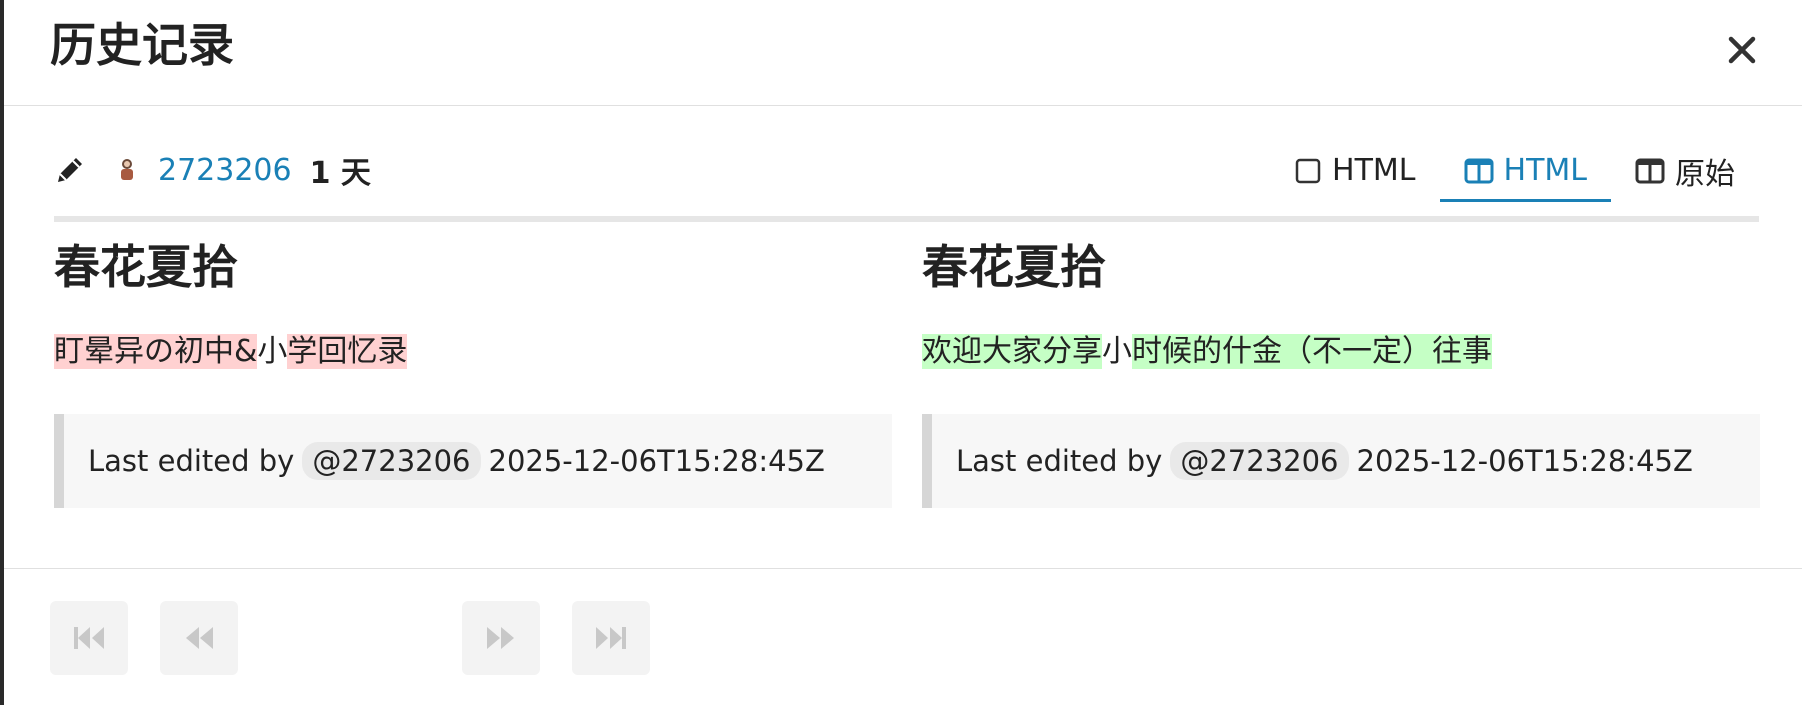  I want to click on fast-forward-icon, so click(500, 638).